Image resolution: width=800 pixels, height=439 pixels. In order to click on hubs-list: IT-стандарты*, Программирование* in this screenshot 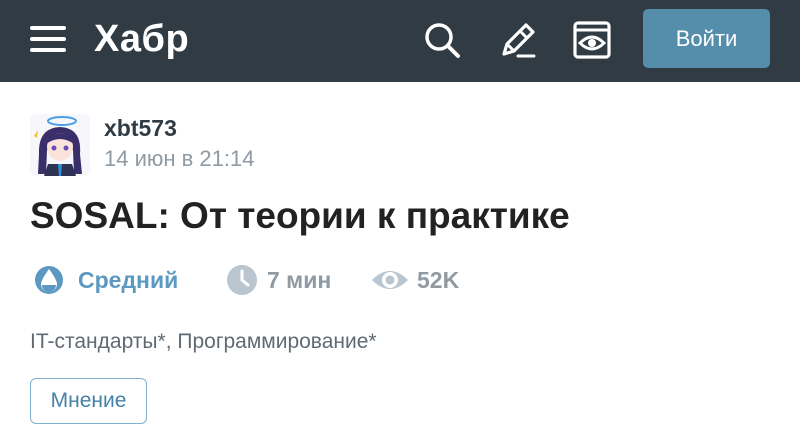, I will do `click(203, 342)`.